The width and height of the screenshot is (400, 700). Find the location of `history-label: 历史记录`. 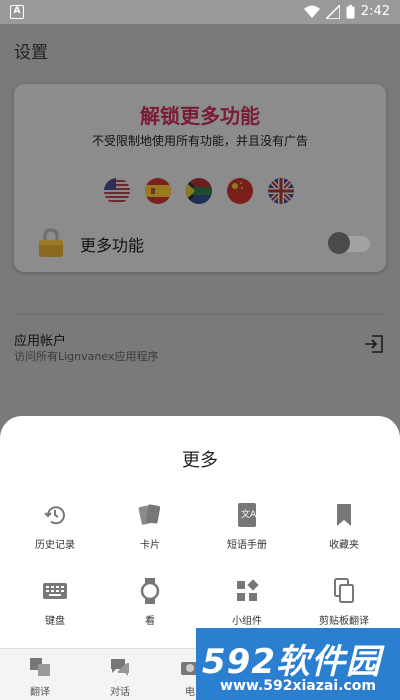

history-label: 历史记录 is located at coordinates (55, 545).